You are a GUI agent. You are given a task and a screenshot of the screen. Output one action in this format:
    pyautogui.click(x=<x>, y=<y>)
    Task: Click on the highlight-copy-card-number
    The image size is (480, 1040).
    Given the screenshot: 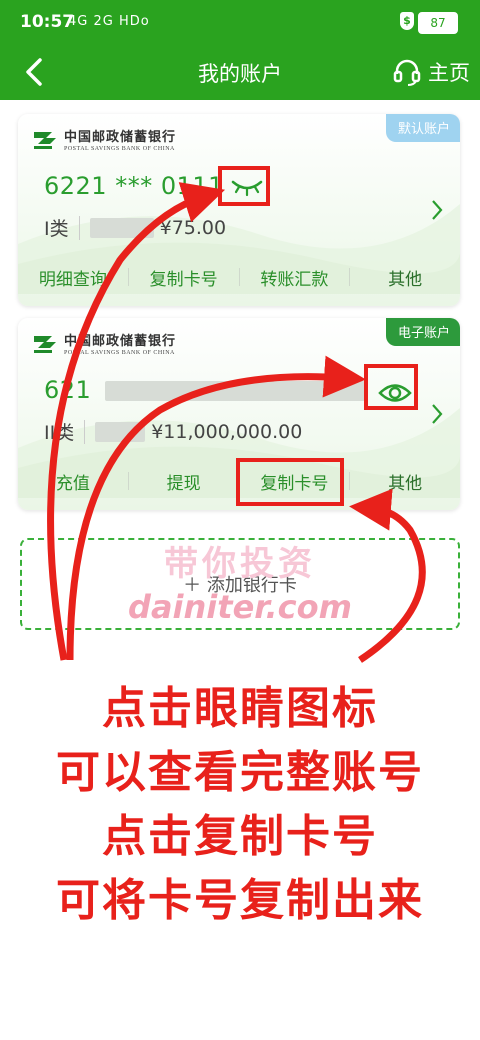 What is the action you would take?
    pyautogui.click(x=290, y=482)
    